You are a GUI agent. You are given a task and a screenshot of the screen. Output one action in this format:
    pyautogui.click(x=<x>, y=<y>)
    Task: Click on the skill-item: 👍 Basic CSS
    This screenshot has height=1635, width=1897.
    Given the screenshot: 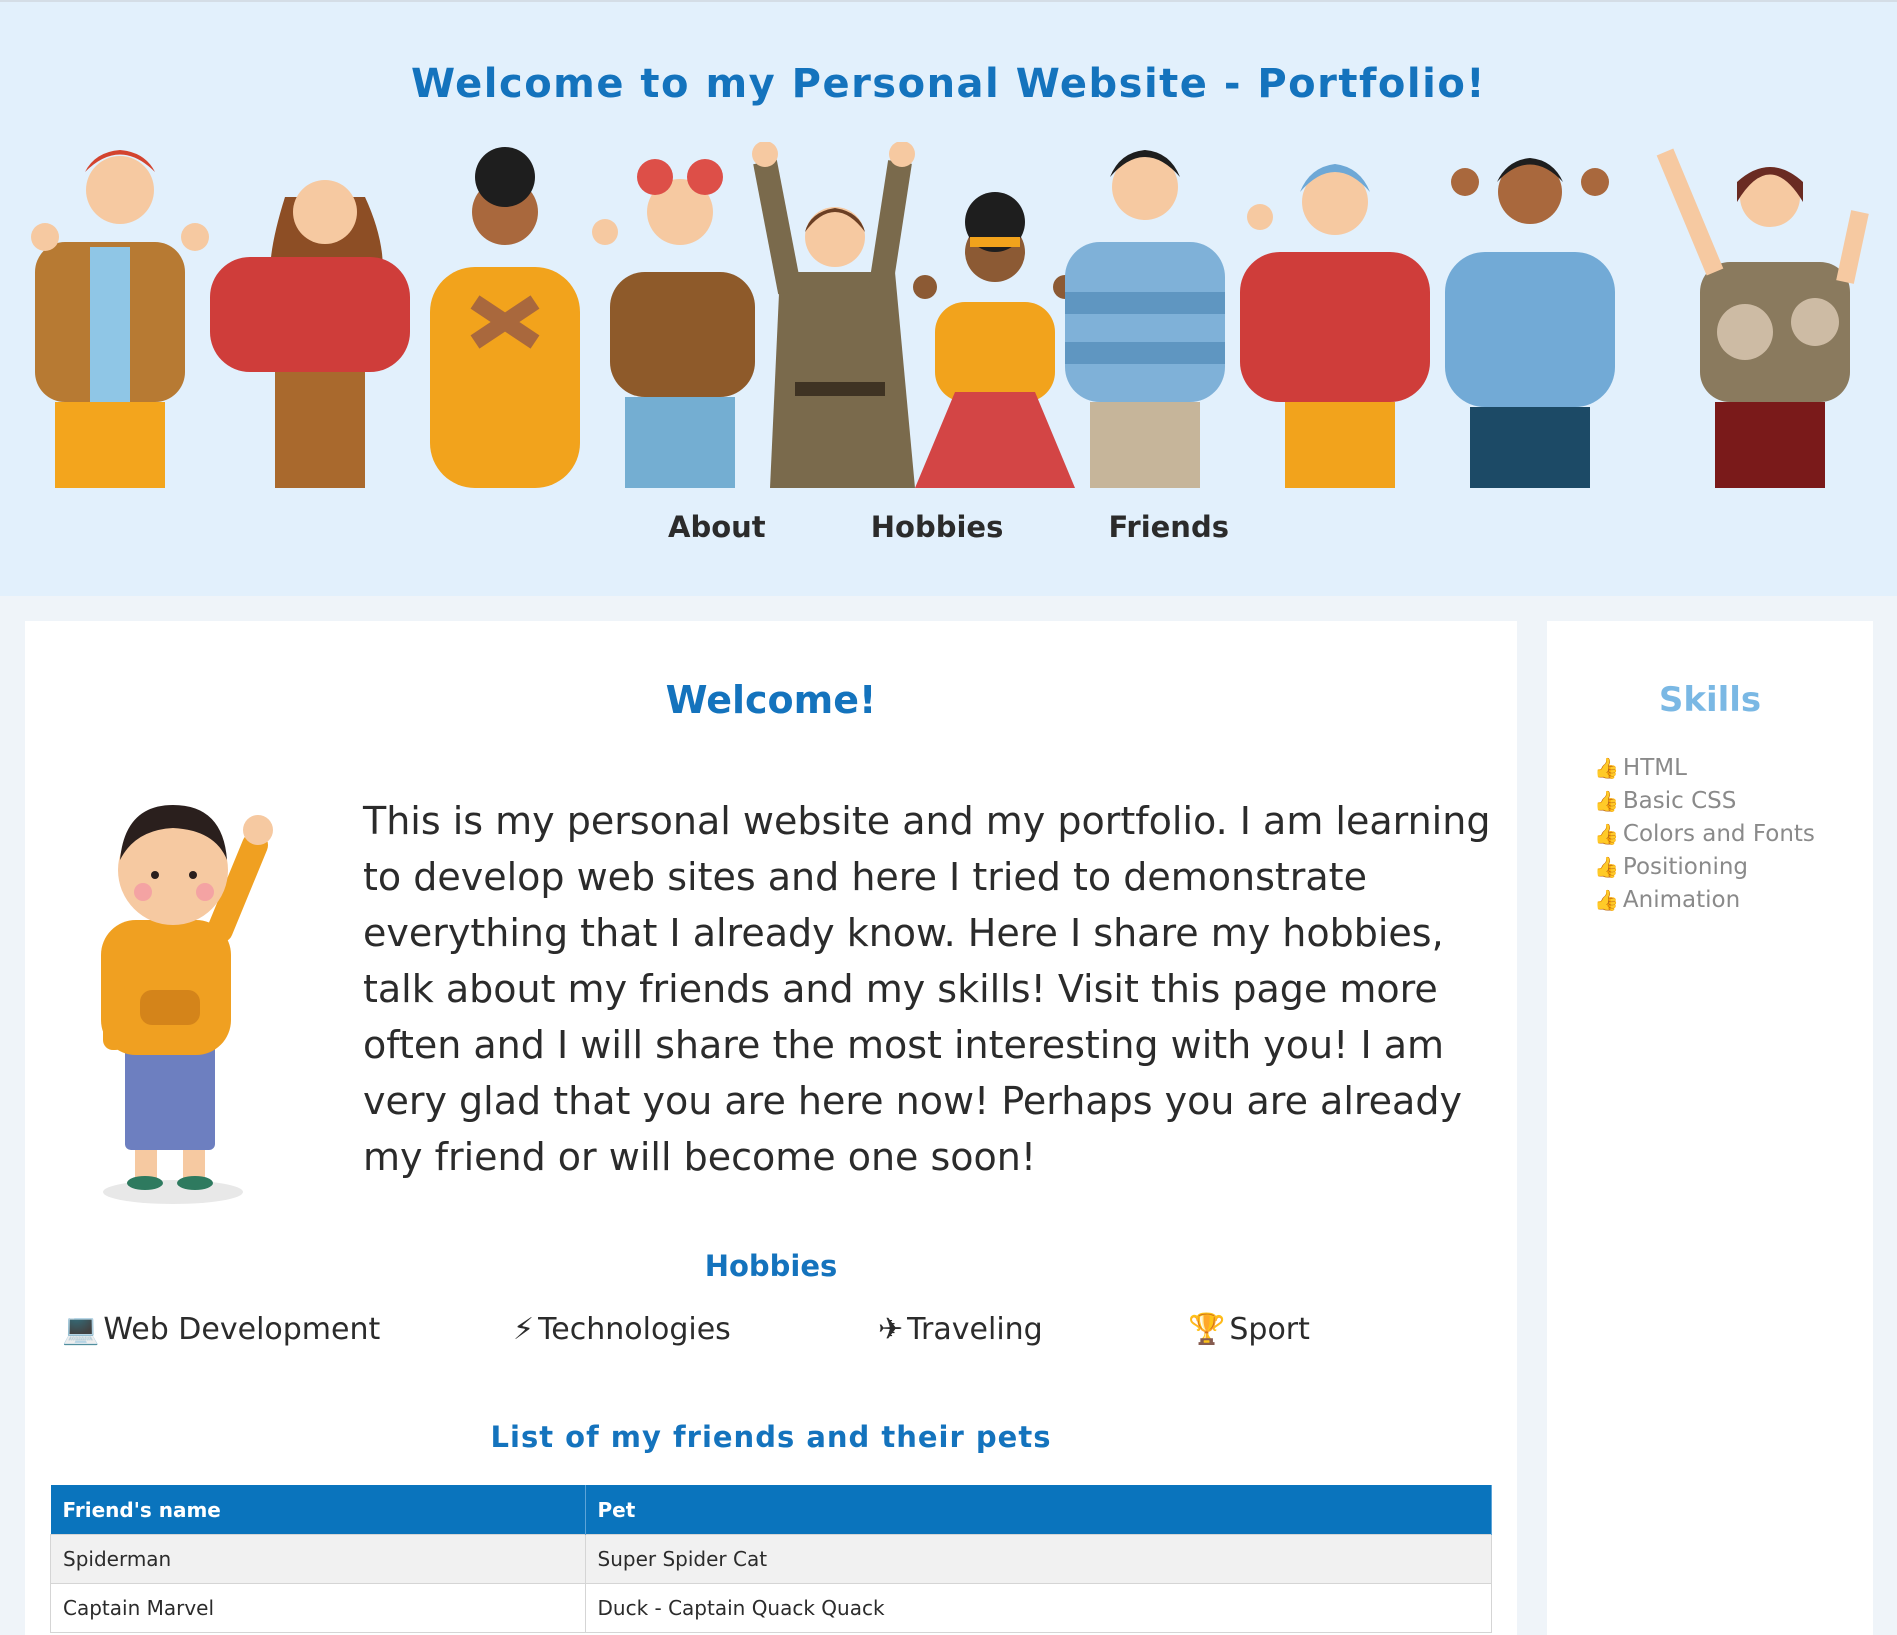 What is the action you would take?
    pyautogui.click(x=1704, y=801)
    